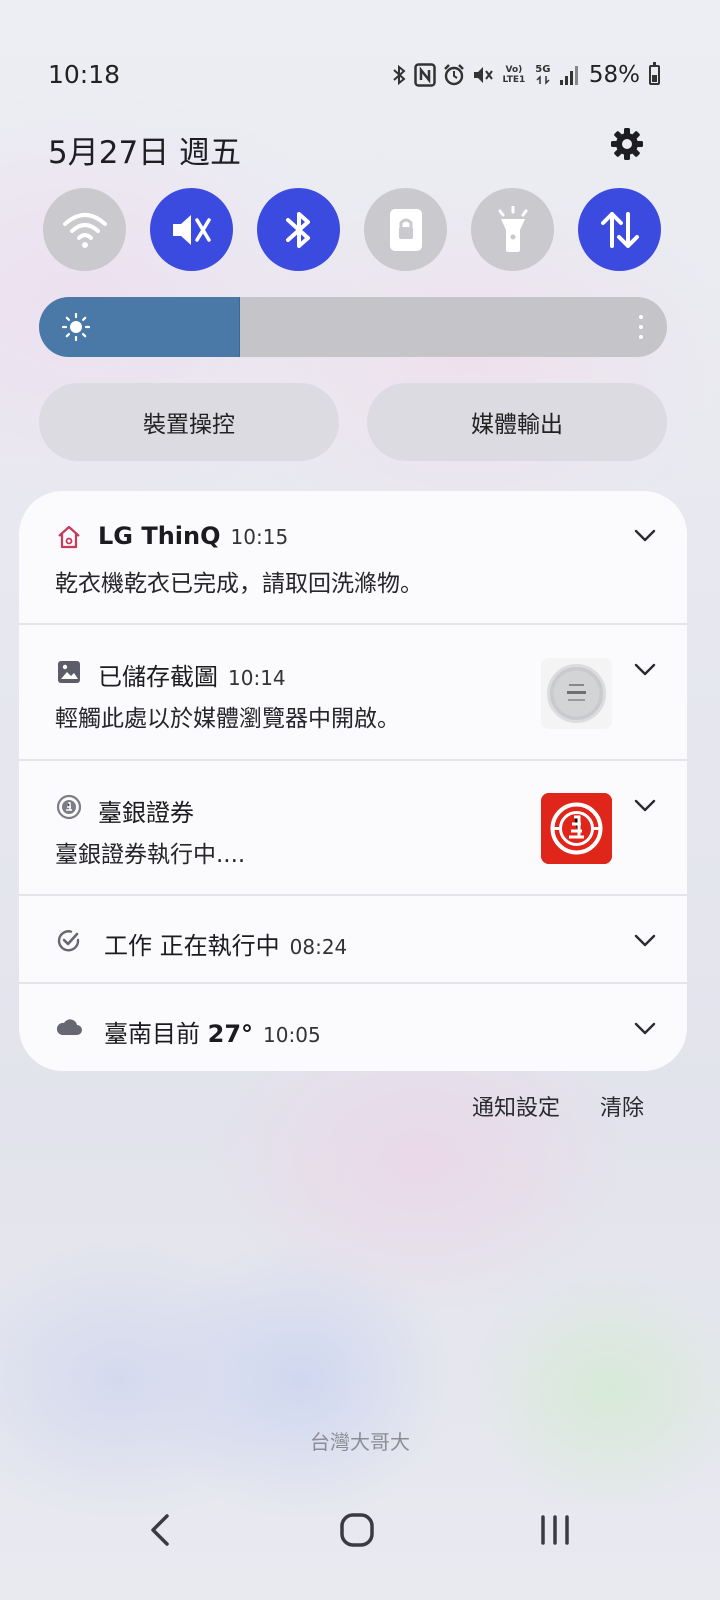 This screenshot has width=720, height=1600. Describe the element at coordinates (622, 1106) in the screenshot. I see `clear-all-link: 清除` at that location.